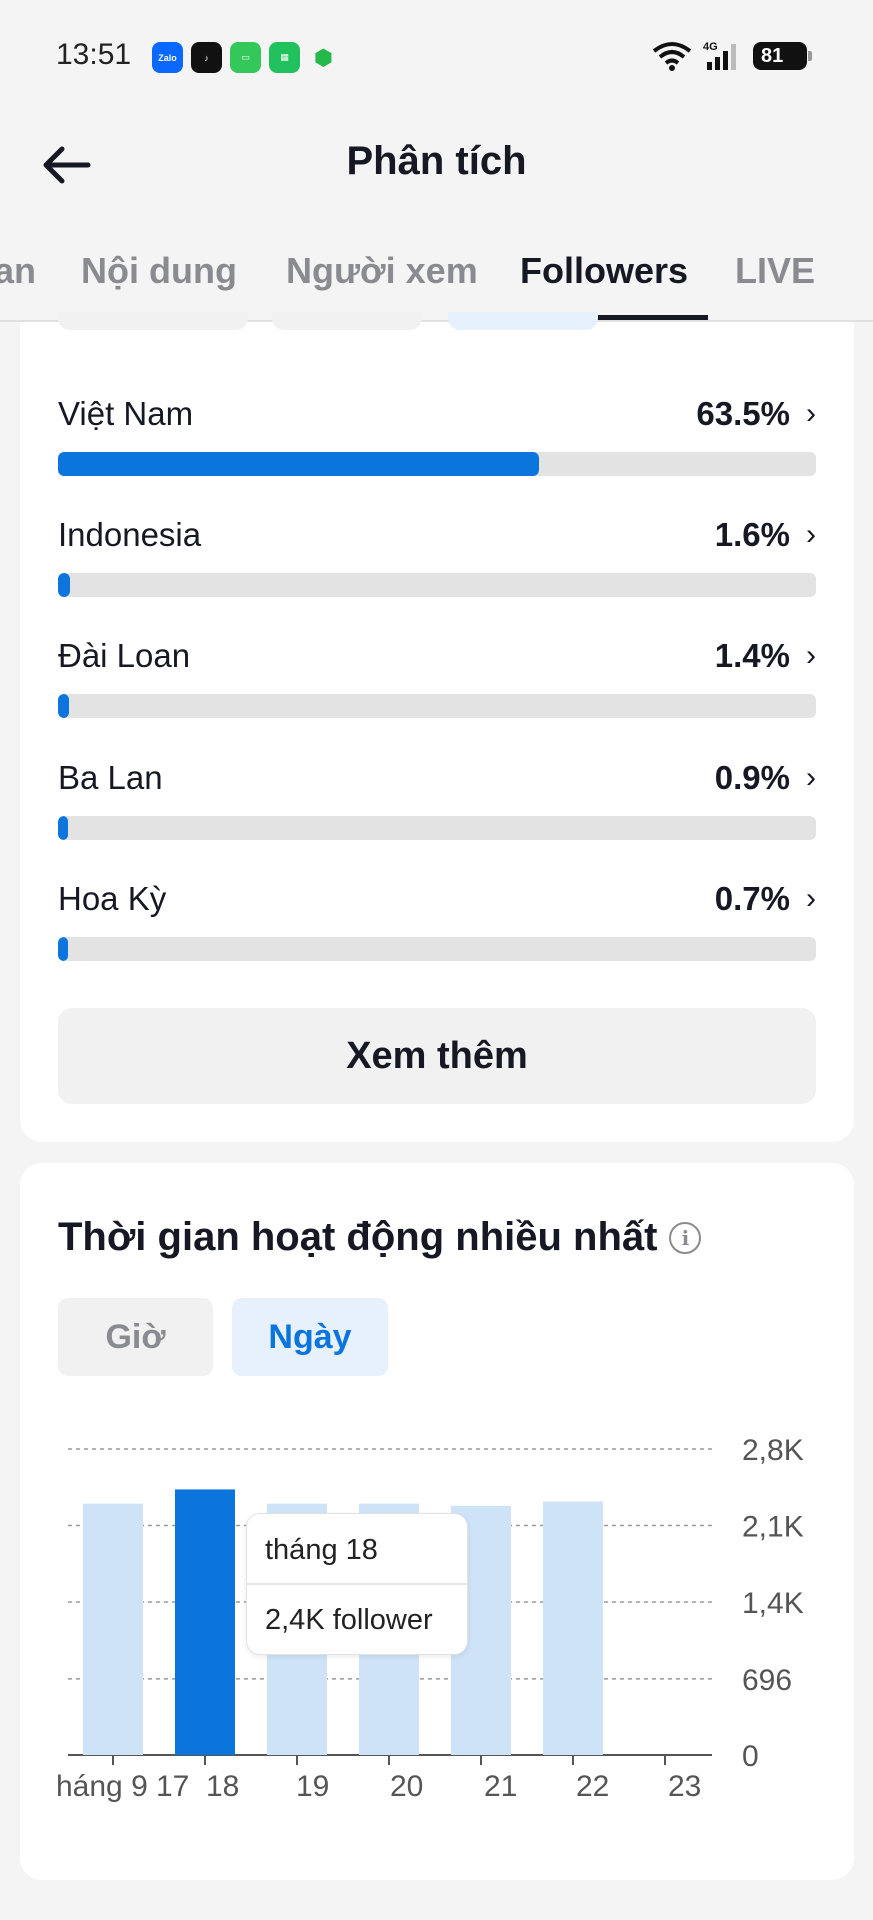 Image resolution: width=873 pixels, height=1920 pixels. Describe the element at coordinates (312, 1786) in the screenshot. I see `x-tick-label: 19` at that location.